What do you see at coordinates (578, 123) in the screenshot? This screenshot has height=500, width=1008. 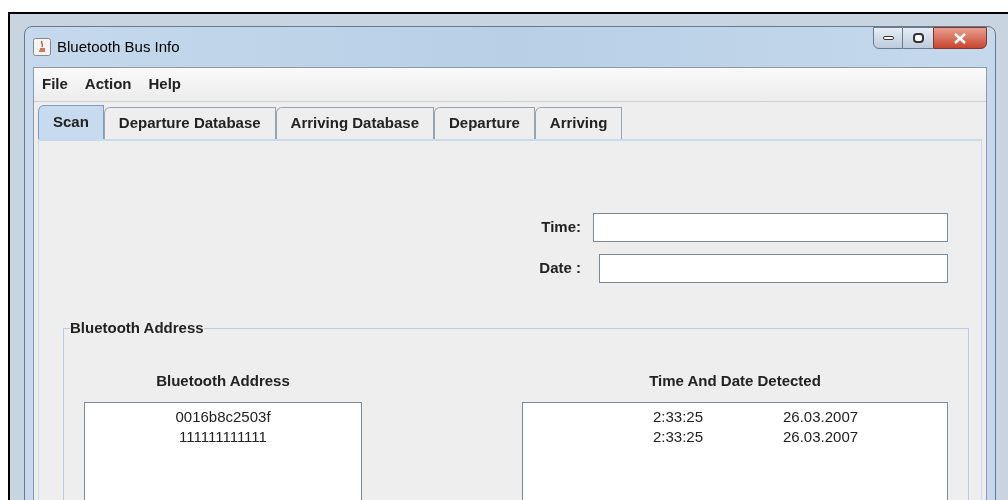 I see `tab: Arriving` at bounding box center [578, 123].